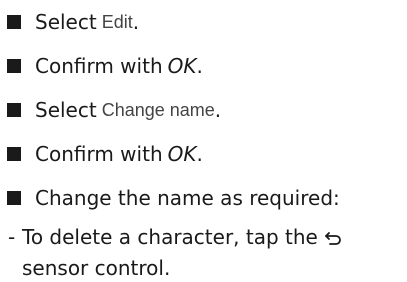  I want to click on ui-term-edit: Edit, so click(117, 21).